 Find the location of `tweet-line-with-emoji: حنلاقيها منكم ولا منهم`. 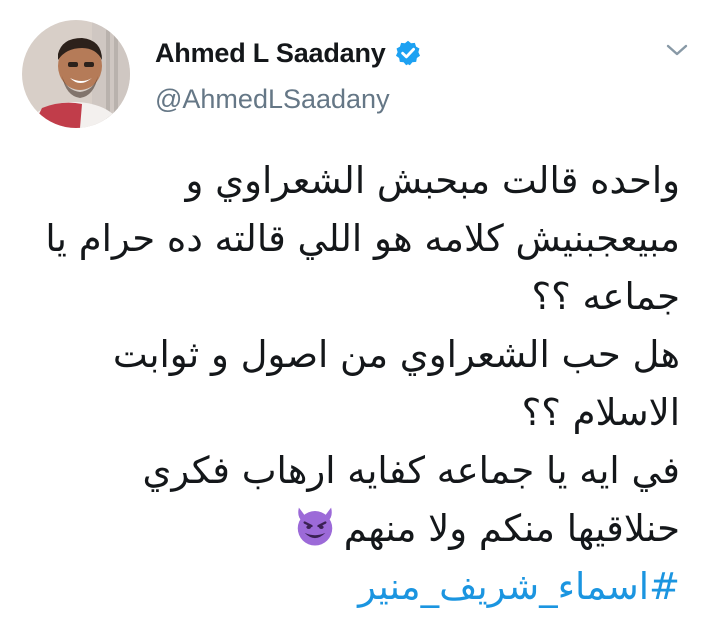

tweet-line-with-emoji: حنلاقيها منكم ولا منهم is located at coordinates (352, 529).